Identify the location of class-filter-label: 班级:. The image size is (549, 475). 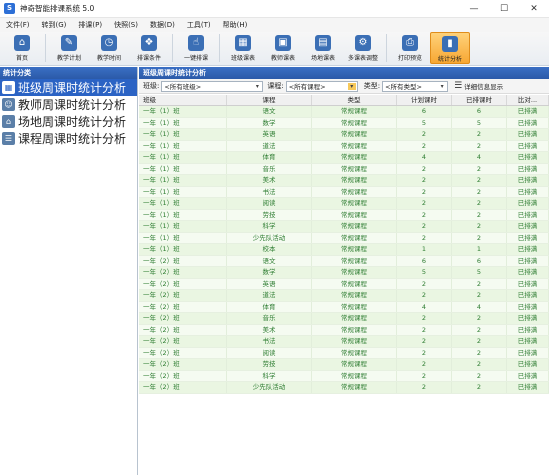
(151, 86).